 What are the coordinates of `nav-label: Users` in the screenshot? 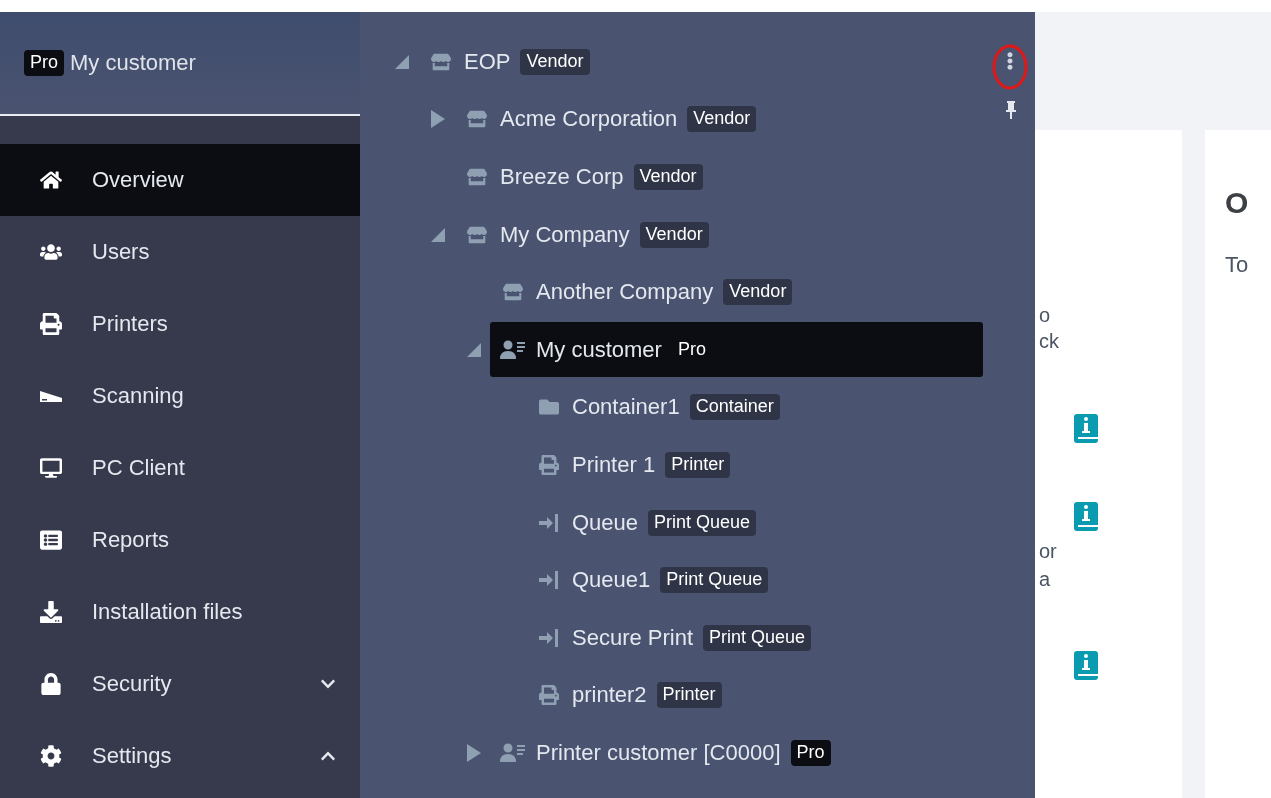 It's located at (121, 252).